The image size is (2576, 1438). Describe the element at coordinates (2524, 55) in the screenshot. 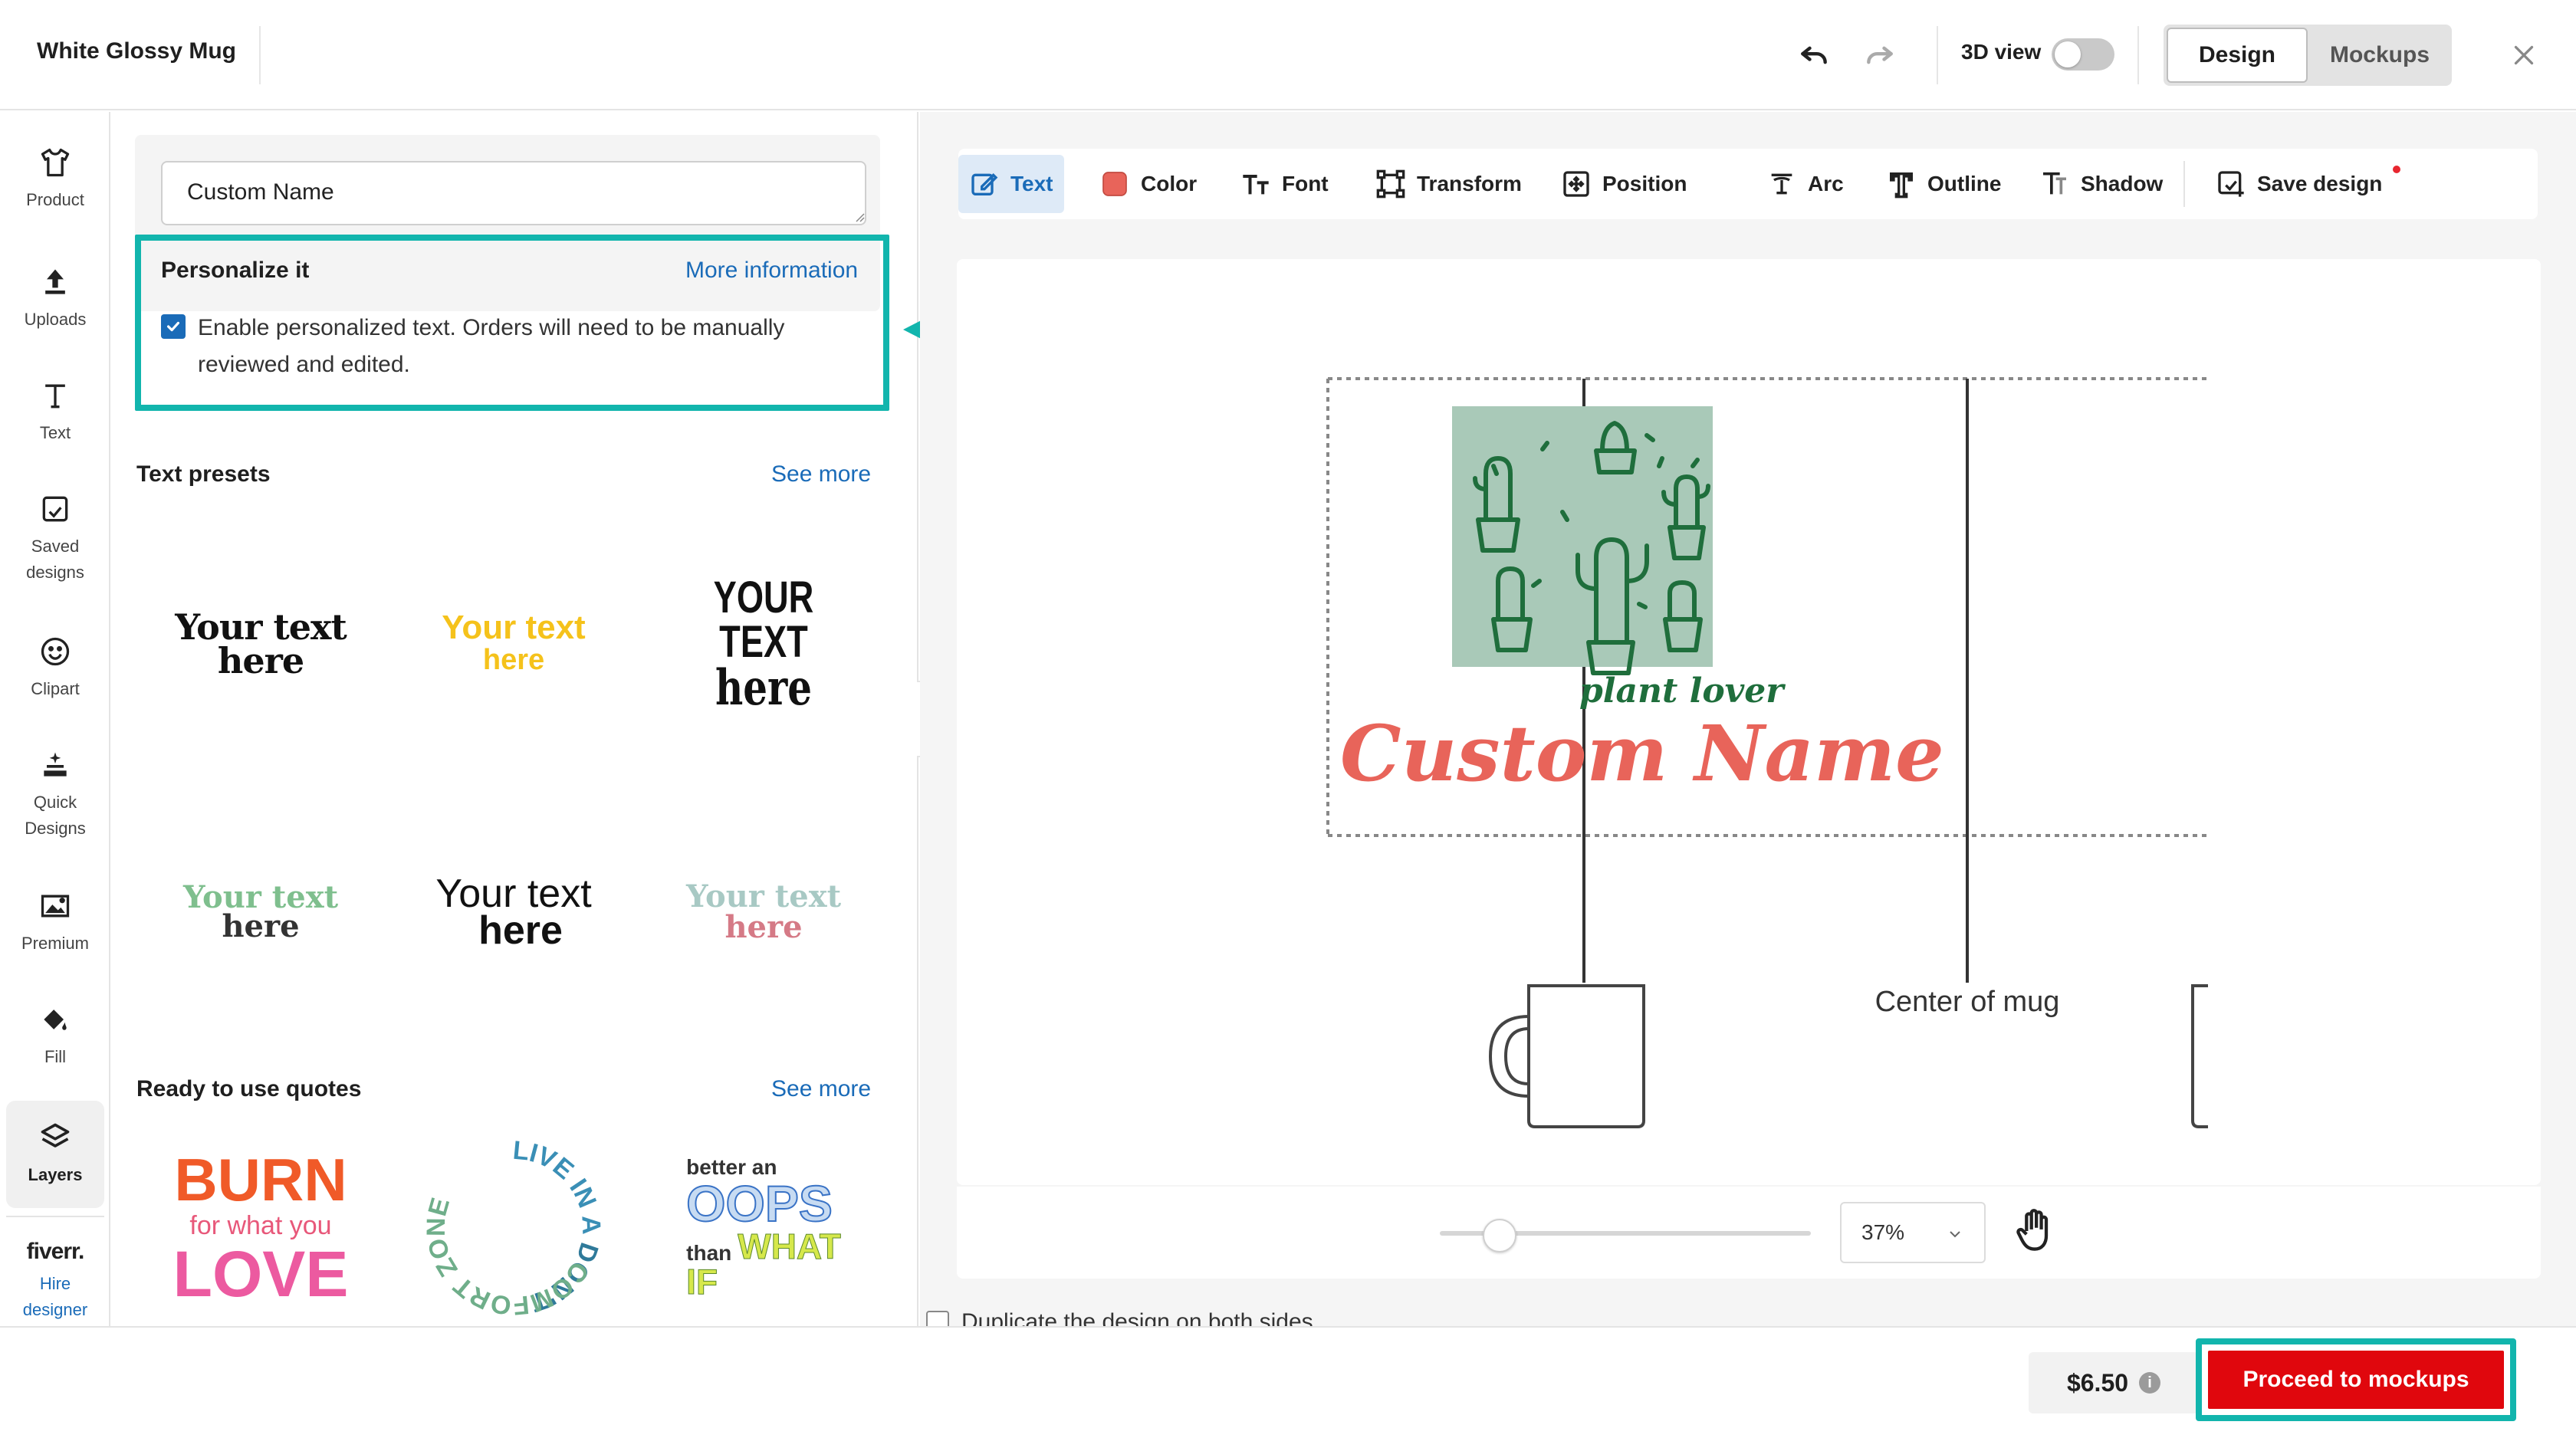

I see `close-icon` at that location.